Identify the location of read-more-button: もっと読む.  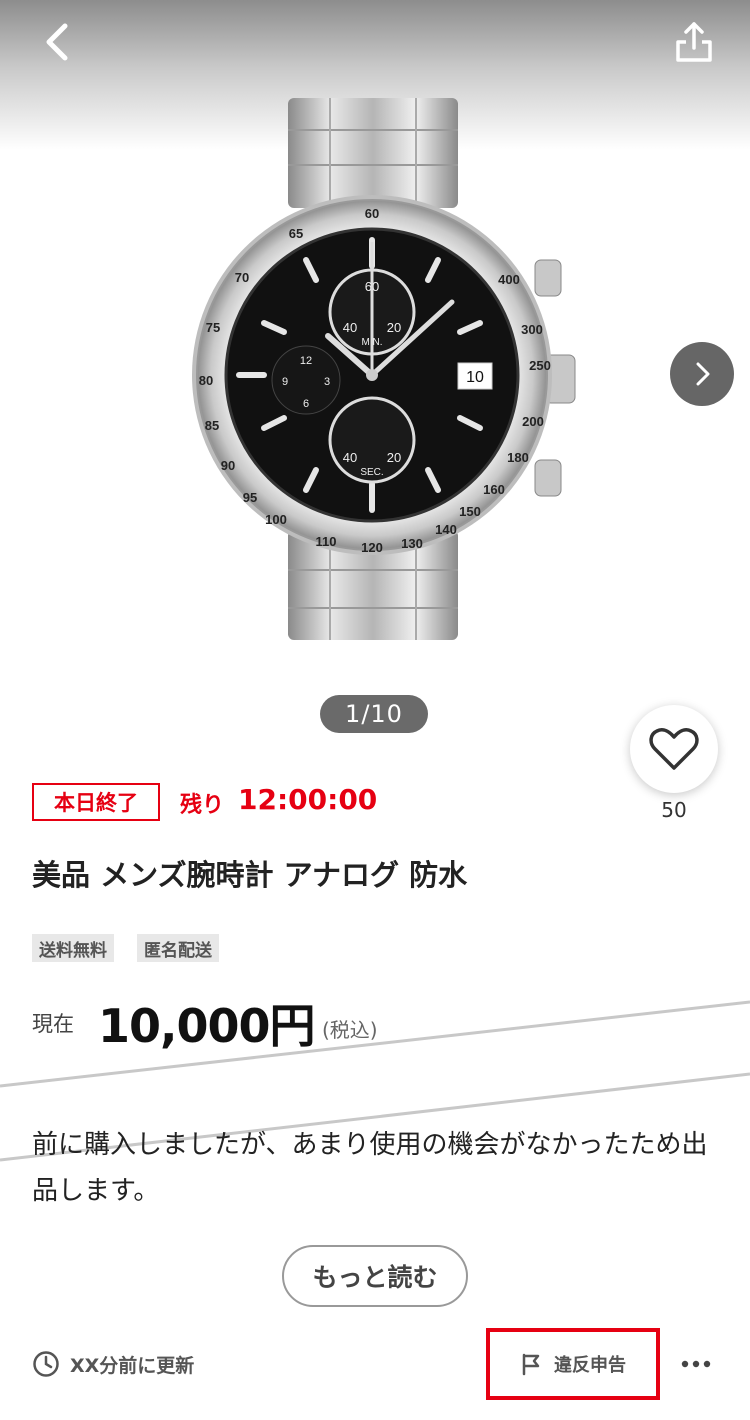
(375, 1276).